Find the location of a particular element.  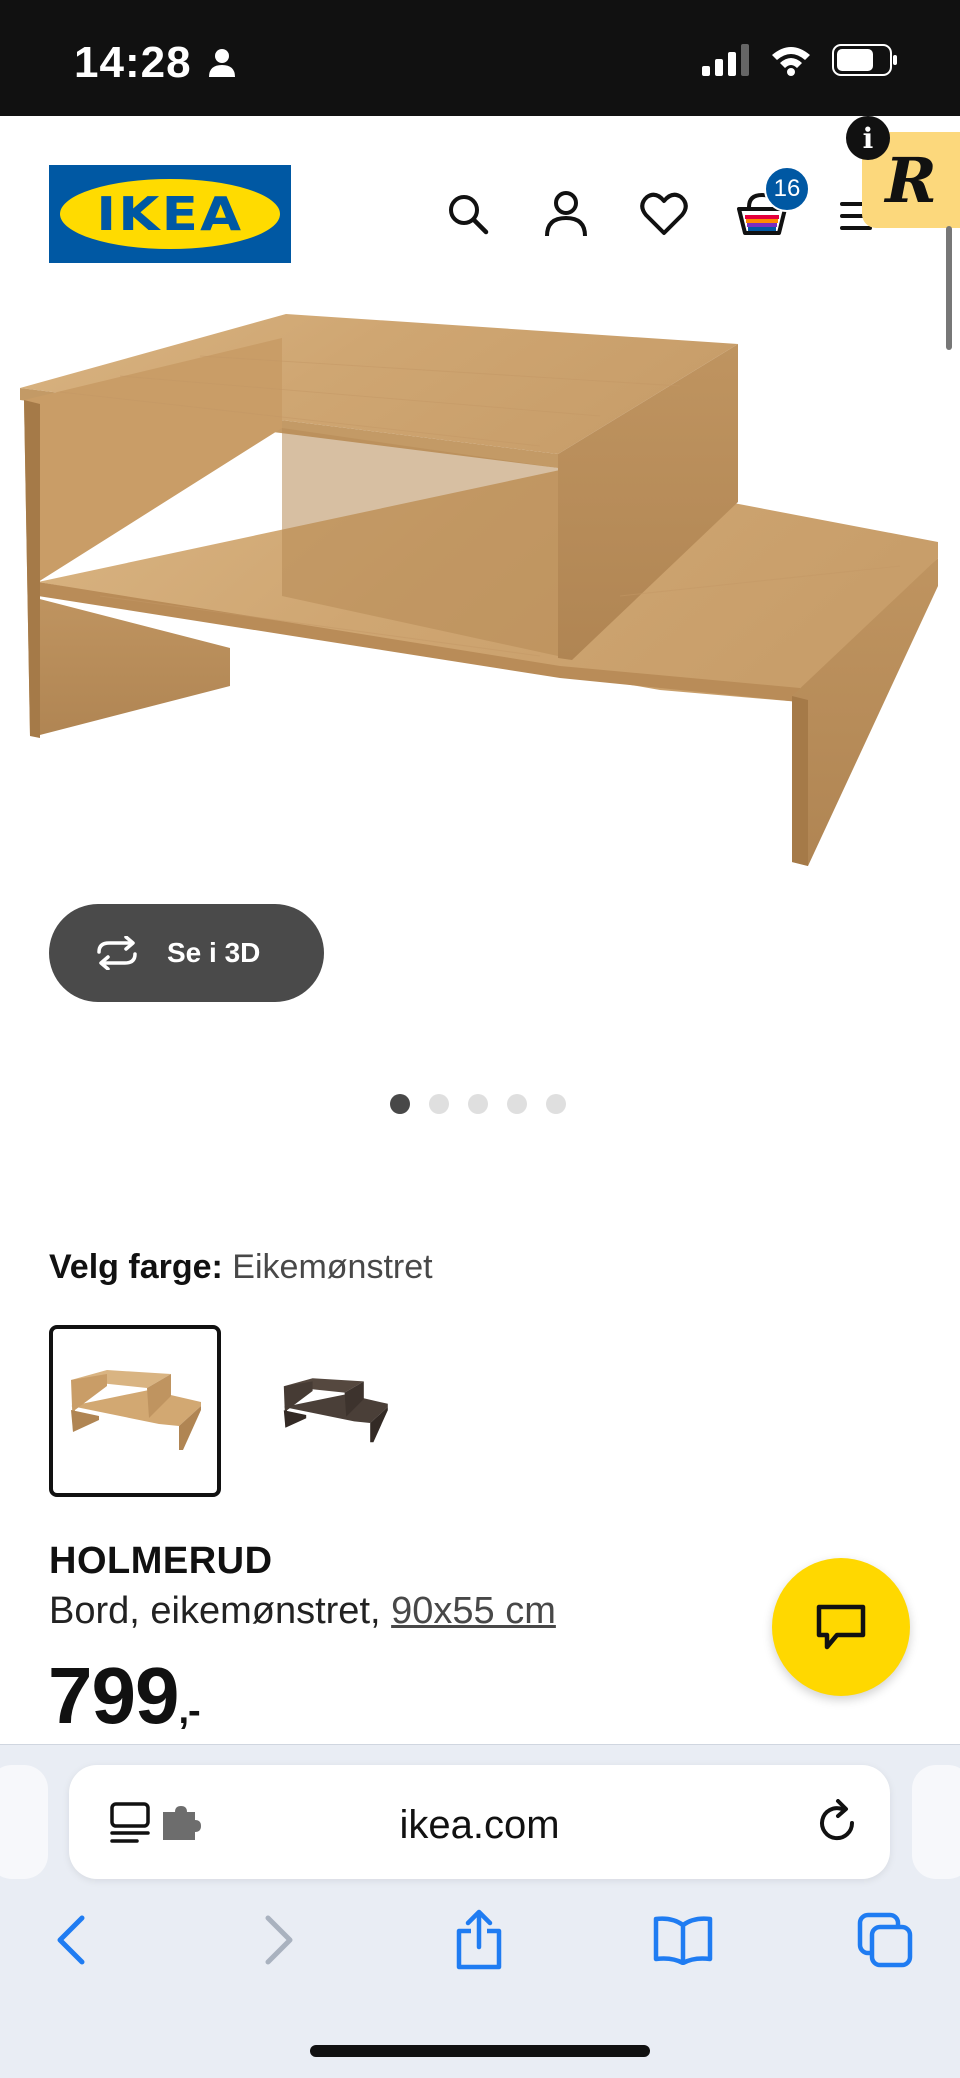

view-3d-button: Se i 3D is located at coordinates (186, 953).